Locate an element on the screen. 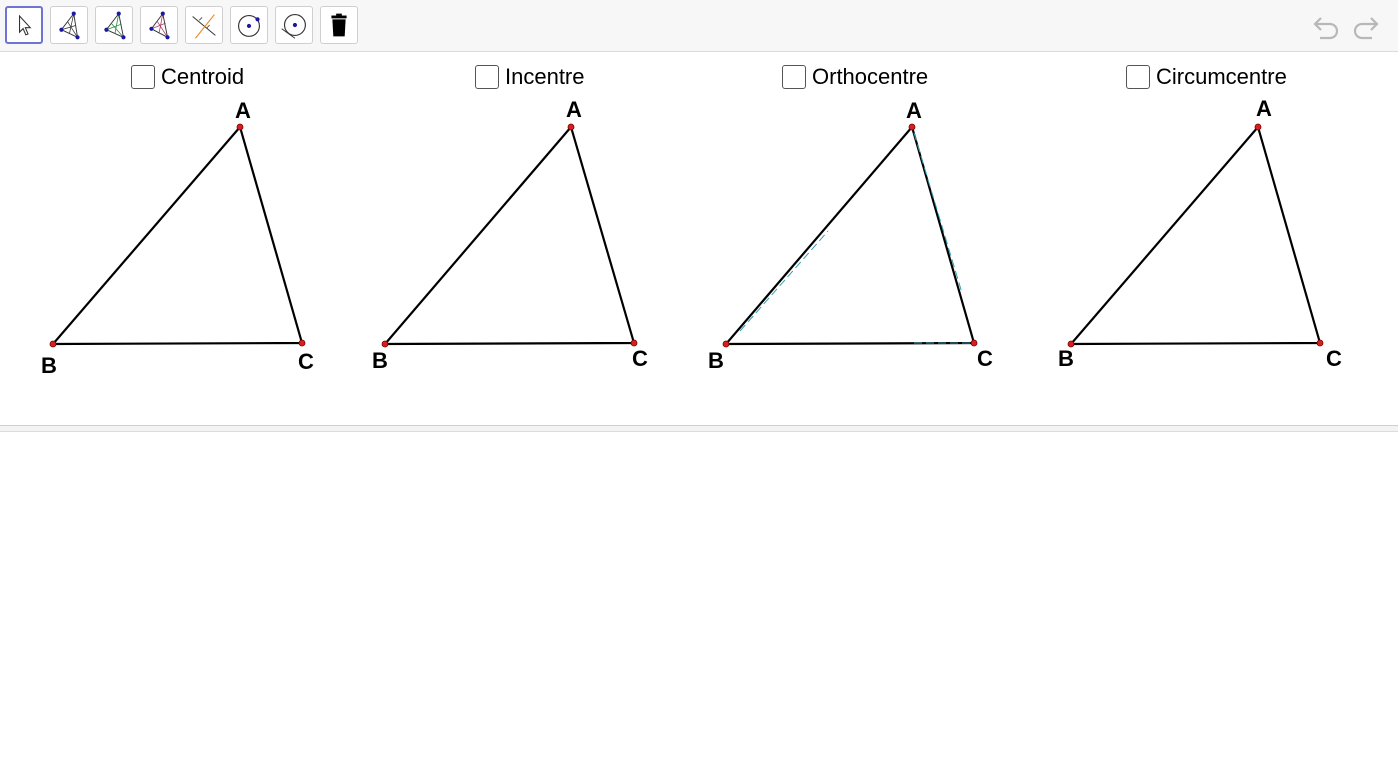 The height and width of the screenshot is (784, 1398). orthocentre-tool-button is located at coordinates (159, 25).